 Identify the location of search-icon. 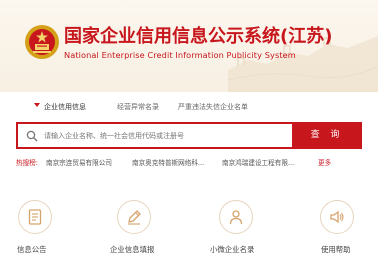
(32, 136).